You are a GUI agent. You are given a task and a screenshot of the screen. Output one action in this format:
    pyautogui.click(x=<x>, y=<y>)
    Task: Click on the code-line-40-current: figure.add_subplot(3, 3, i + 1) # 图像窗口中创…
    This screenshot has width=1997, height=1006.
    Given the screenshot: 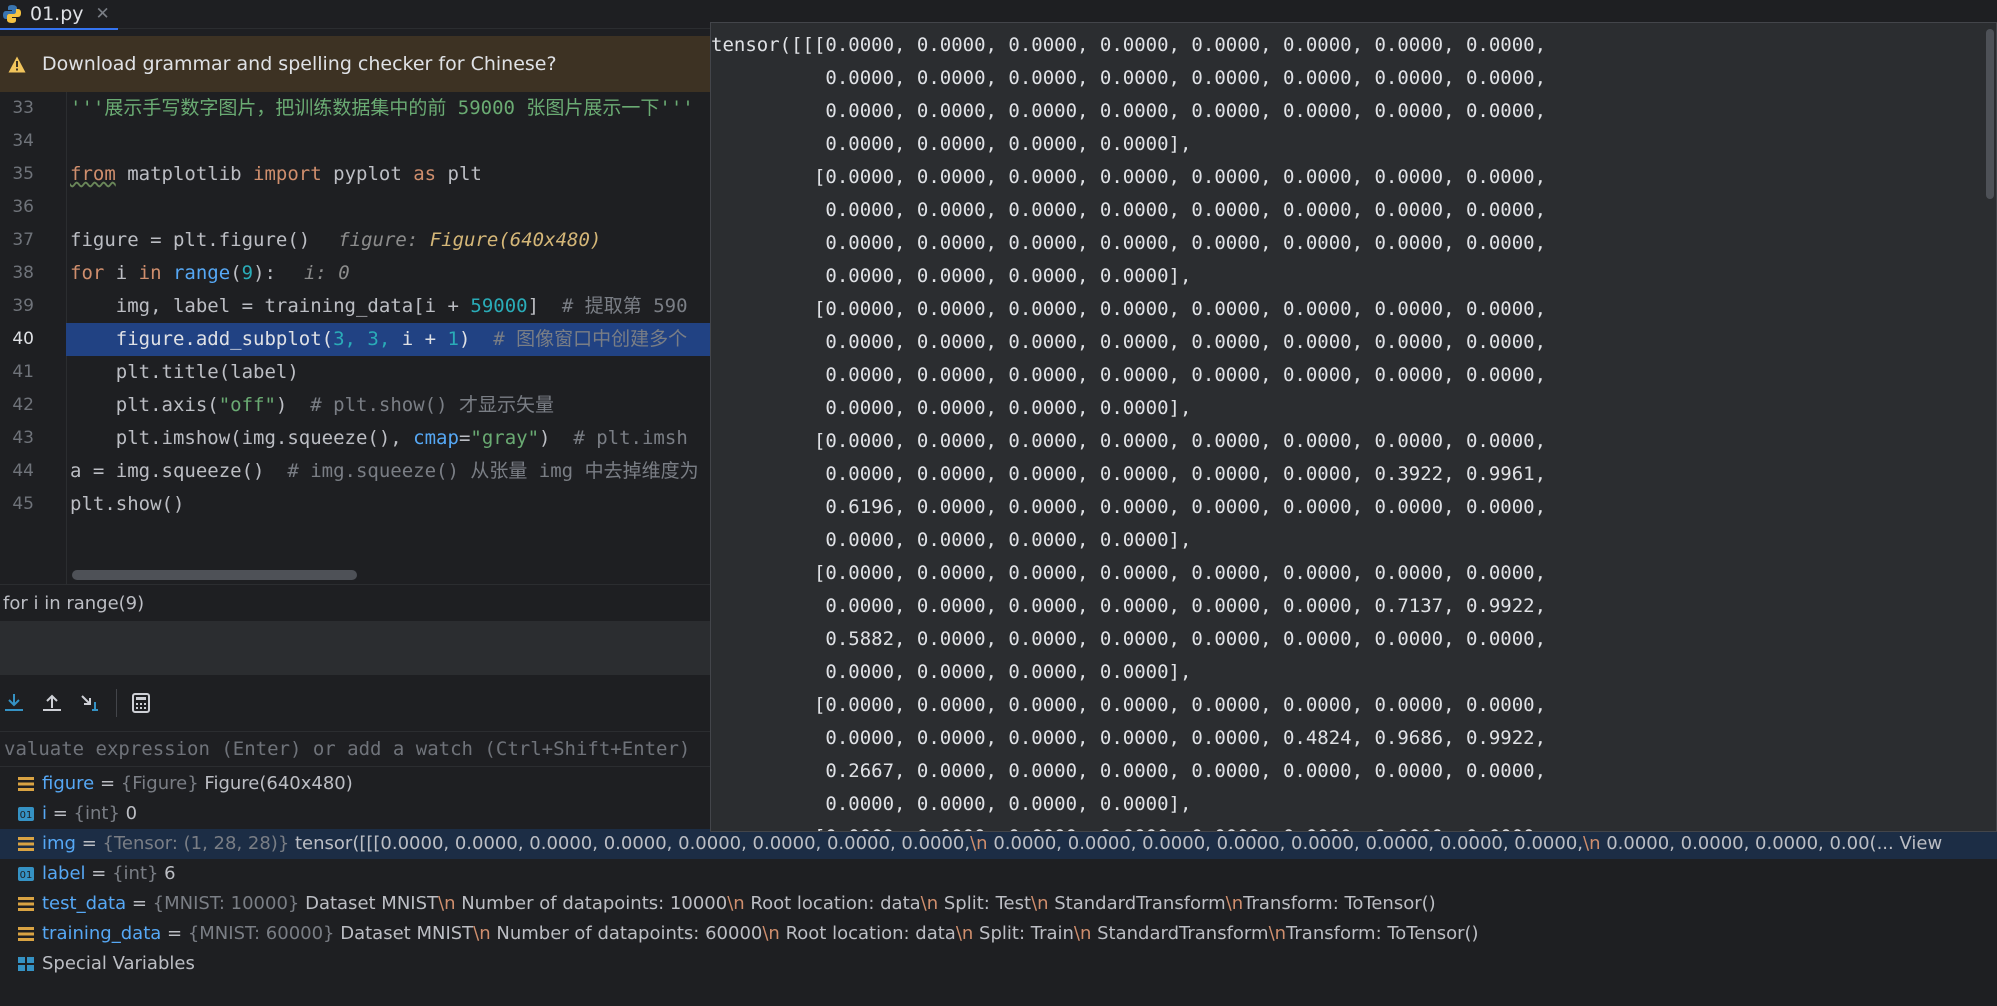 What is the action you would take?
    pyautogui.click(x=378, y=339)
    